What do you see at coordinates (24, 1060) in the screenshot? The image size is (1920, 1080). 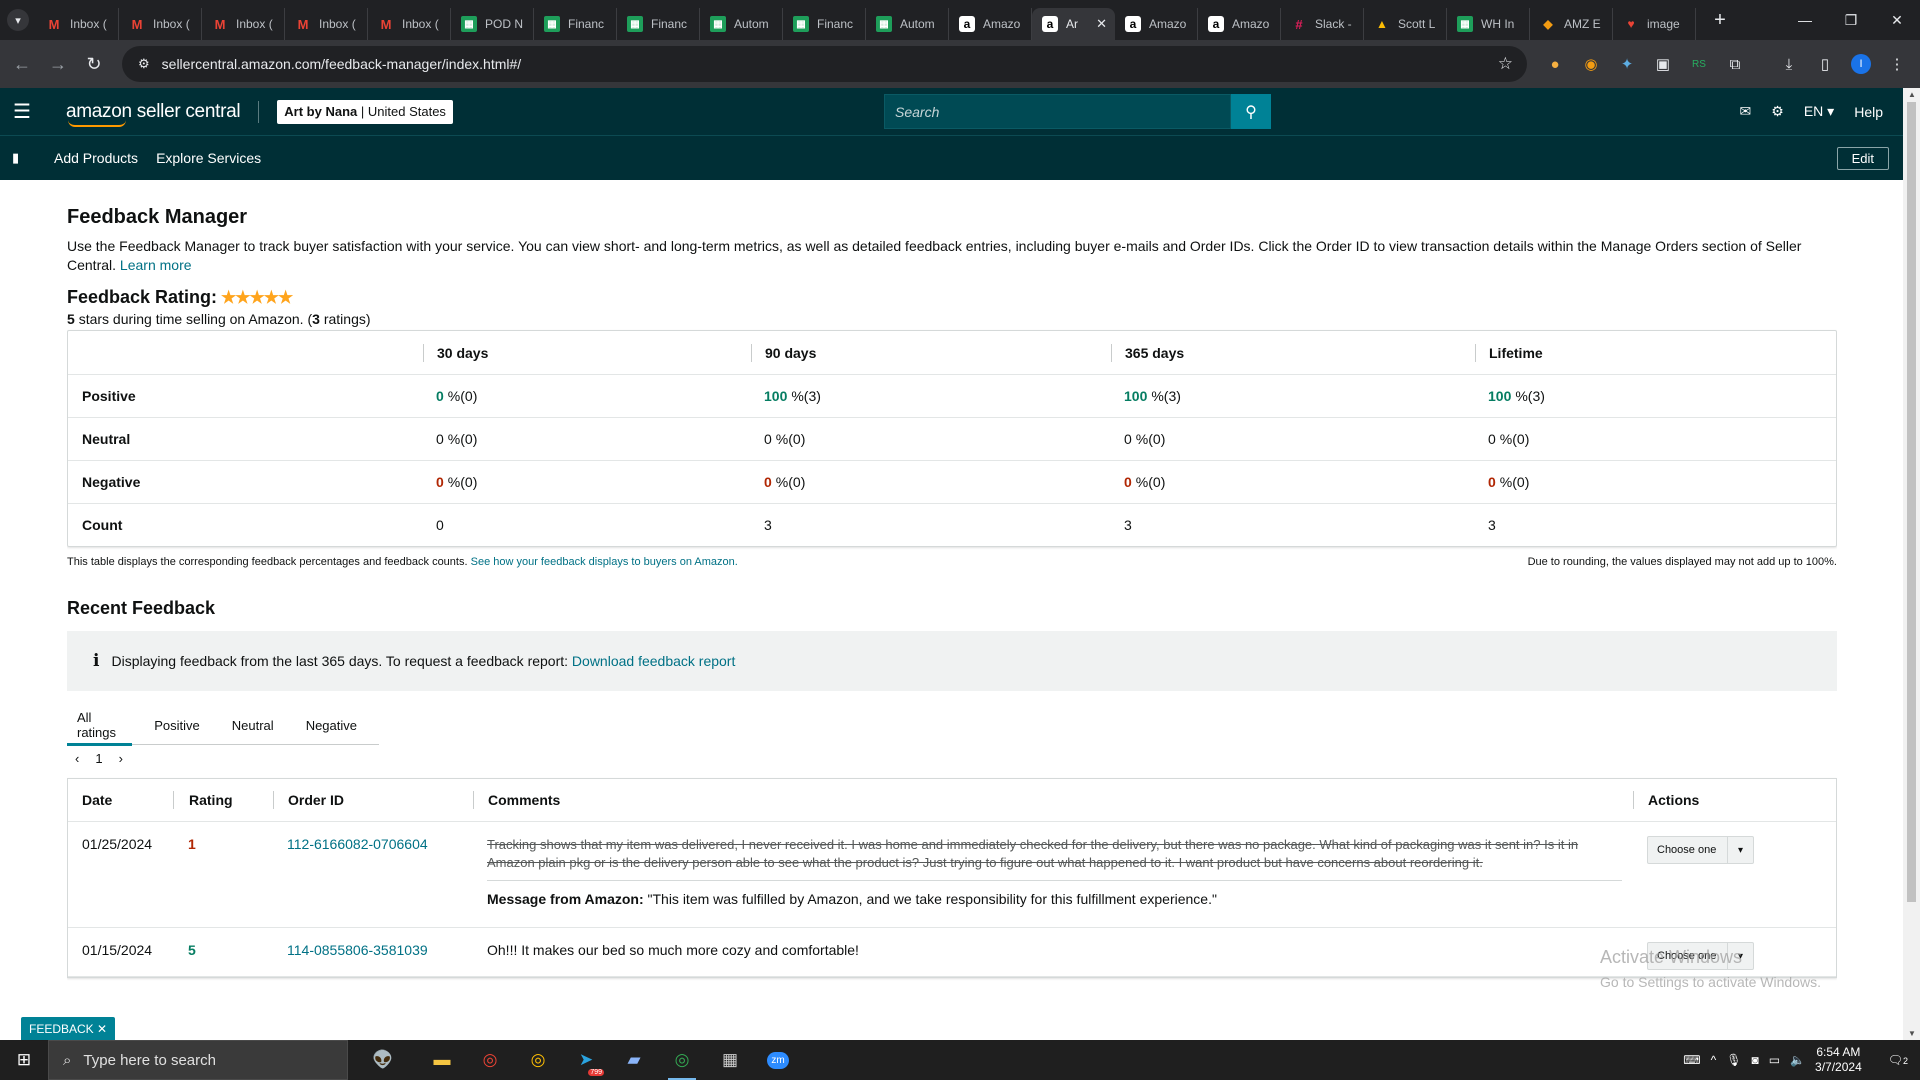 I see `windows-start-icon: ⊞` at bounding box center [24, 1060].